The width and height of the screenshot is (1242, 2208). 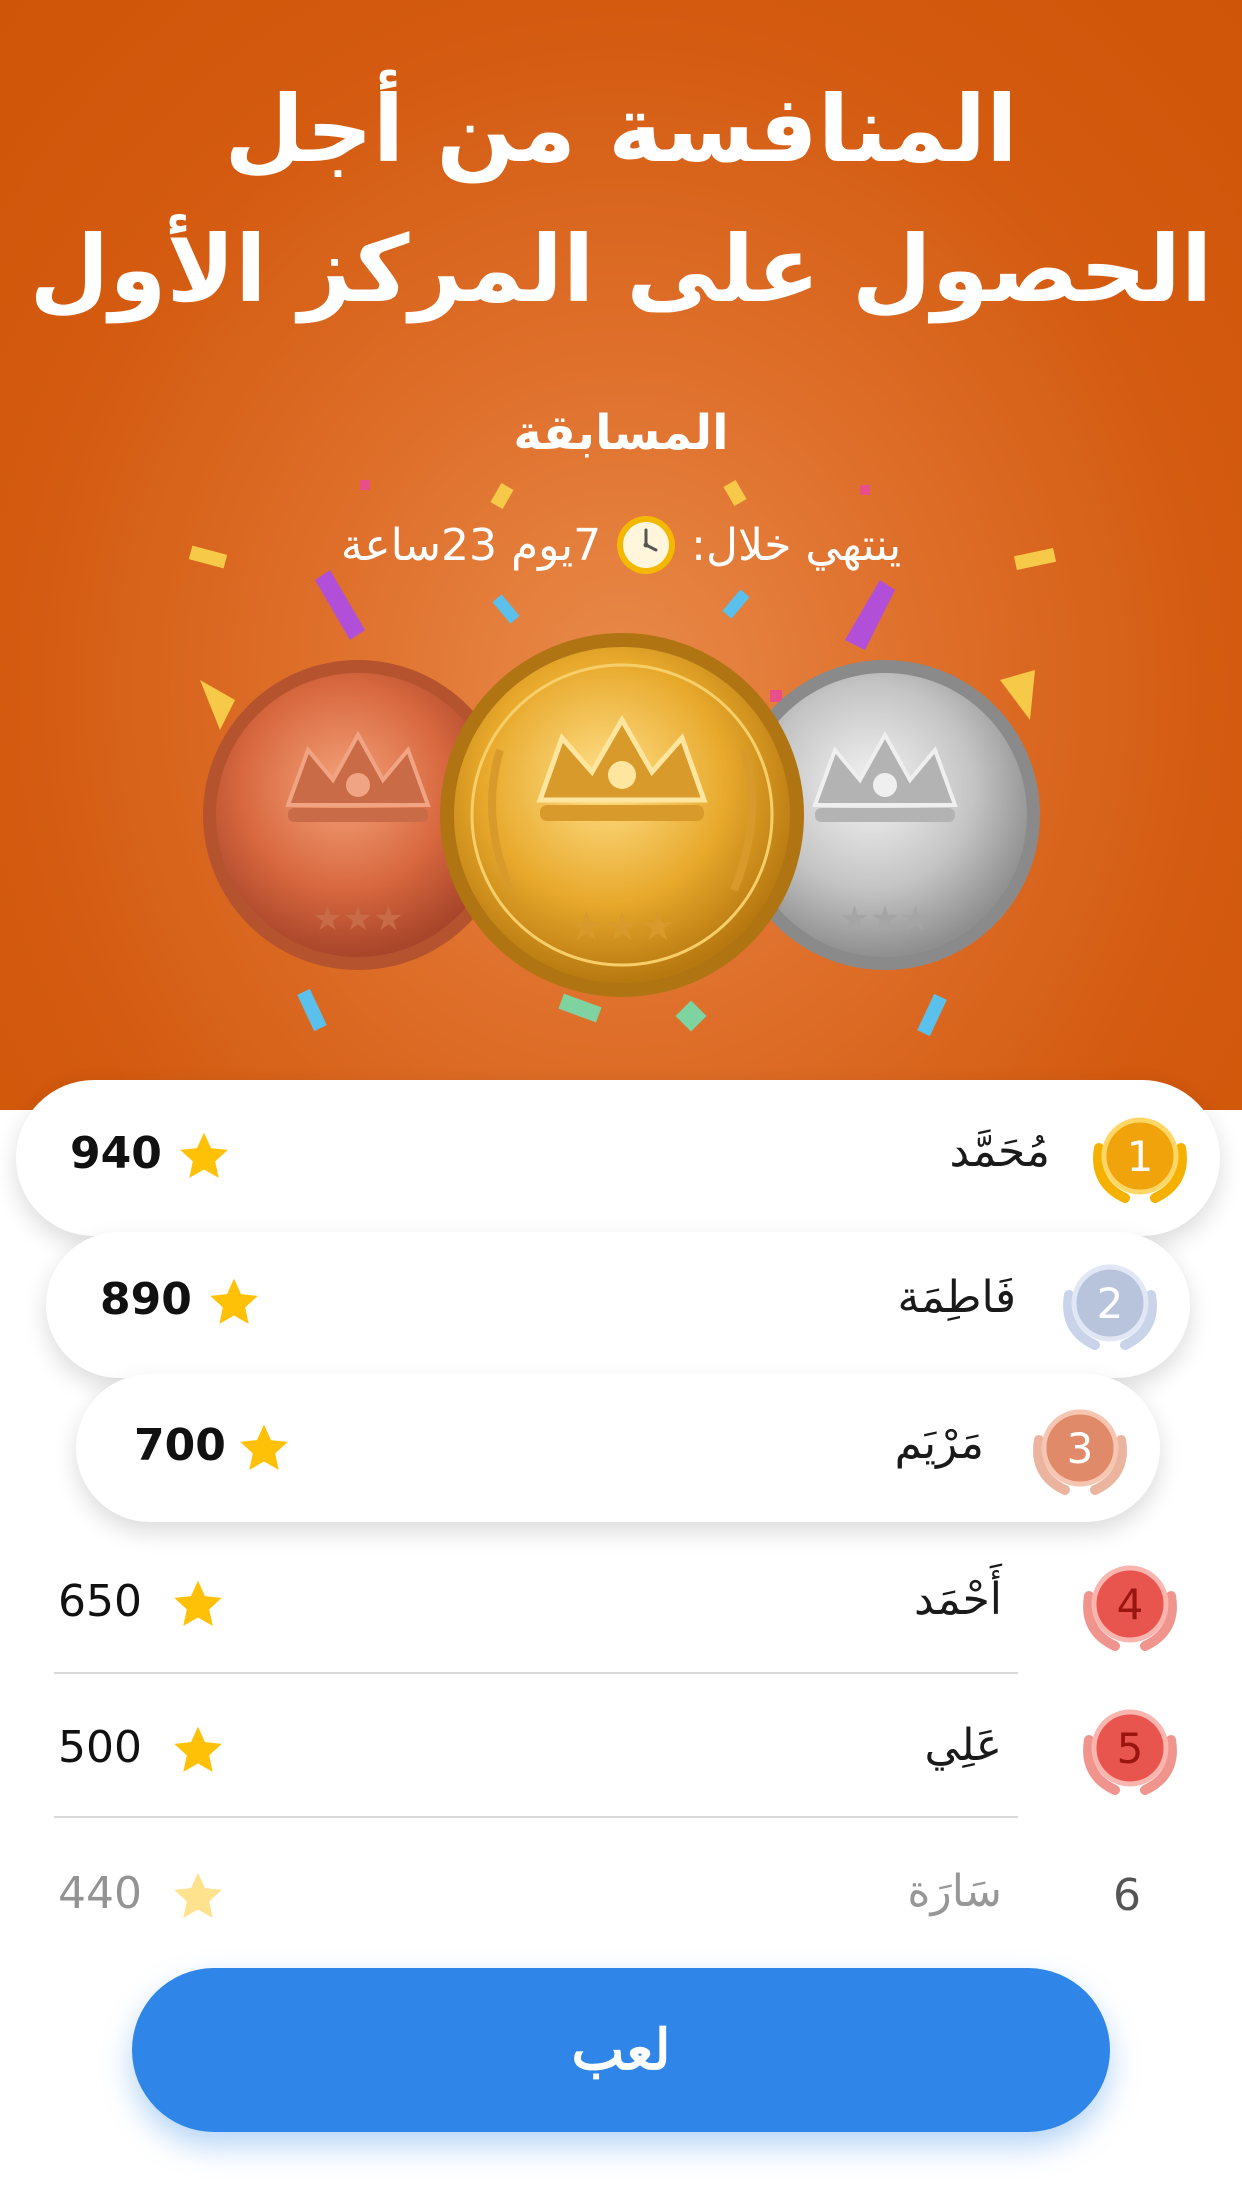 What do you see at coordinates (1130, 1604) in the screenshot?
I see `rank-number: 4` at bounding box center [1130, 1604].